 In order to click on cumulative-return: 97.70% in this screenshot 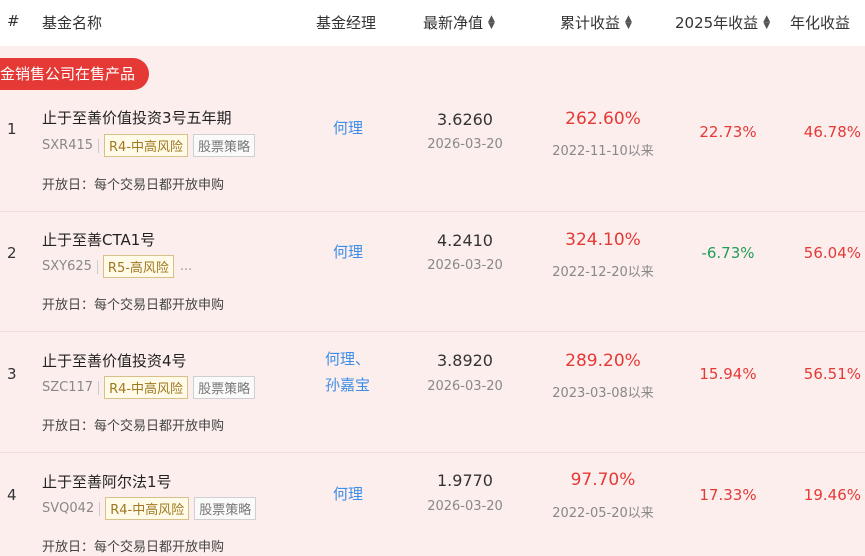, I will do `click(603, 480)`.